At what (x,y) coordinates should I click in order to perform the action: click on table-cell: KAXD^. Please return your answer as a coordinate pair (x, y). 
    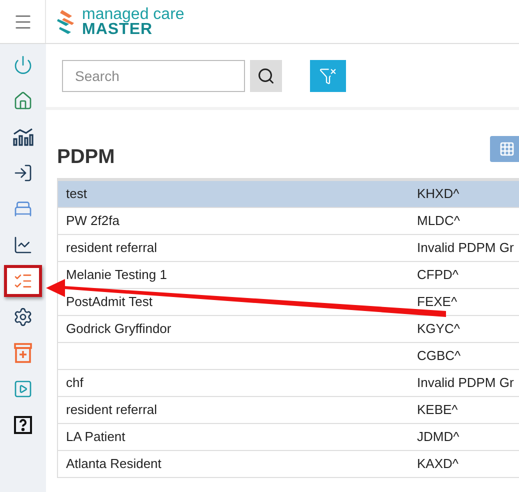
    Looking at the image, I should click on (438, 464).